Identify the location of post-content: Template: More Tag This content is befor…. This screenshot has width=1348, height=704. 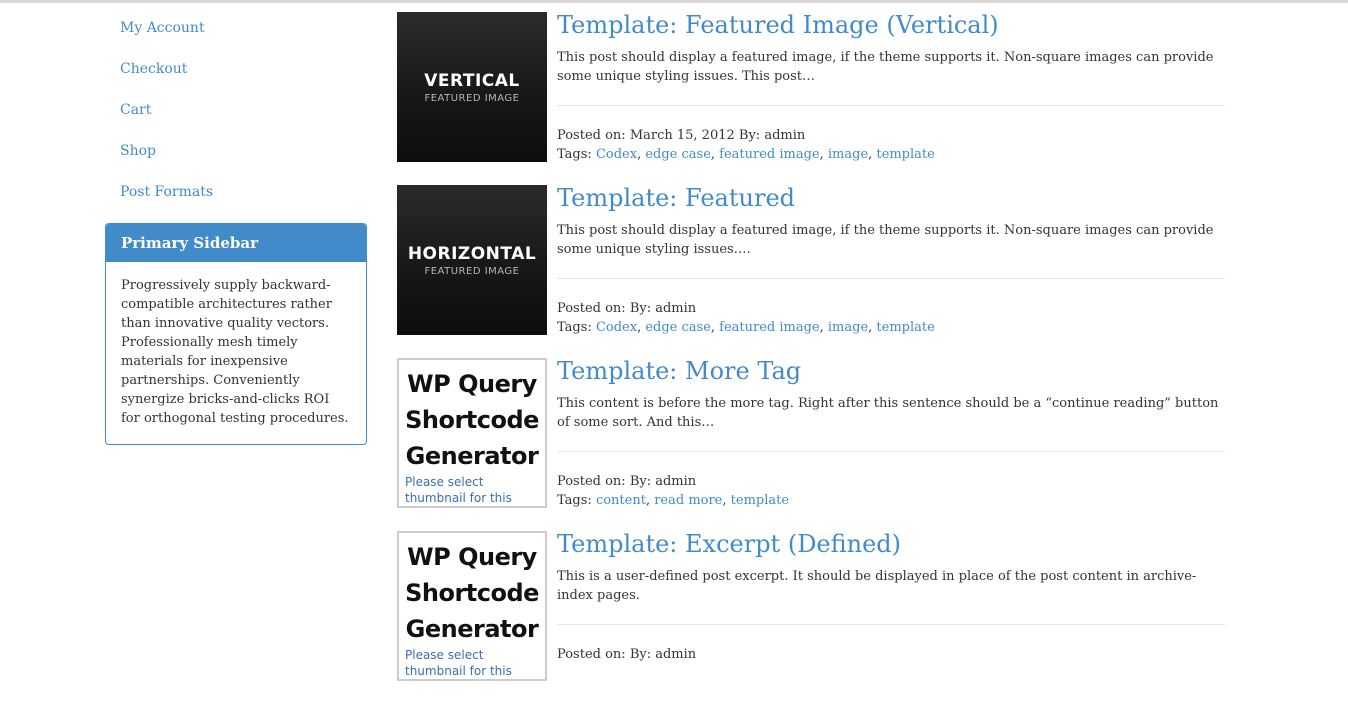
(891, 432).